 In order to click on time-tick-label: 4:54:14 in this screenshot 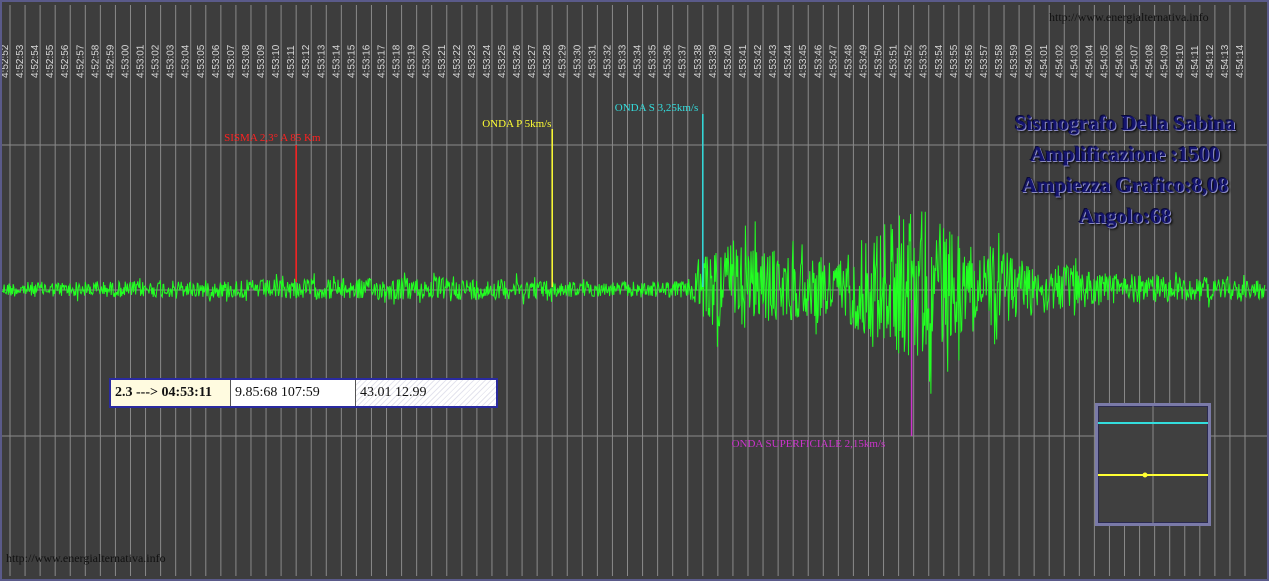, I will do `click(1240, 61)`.